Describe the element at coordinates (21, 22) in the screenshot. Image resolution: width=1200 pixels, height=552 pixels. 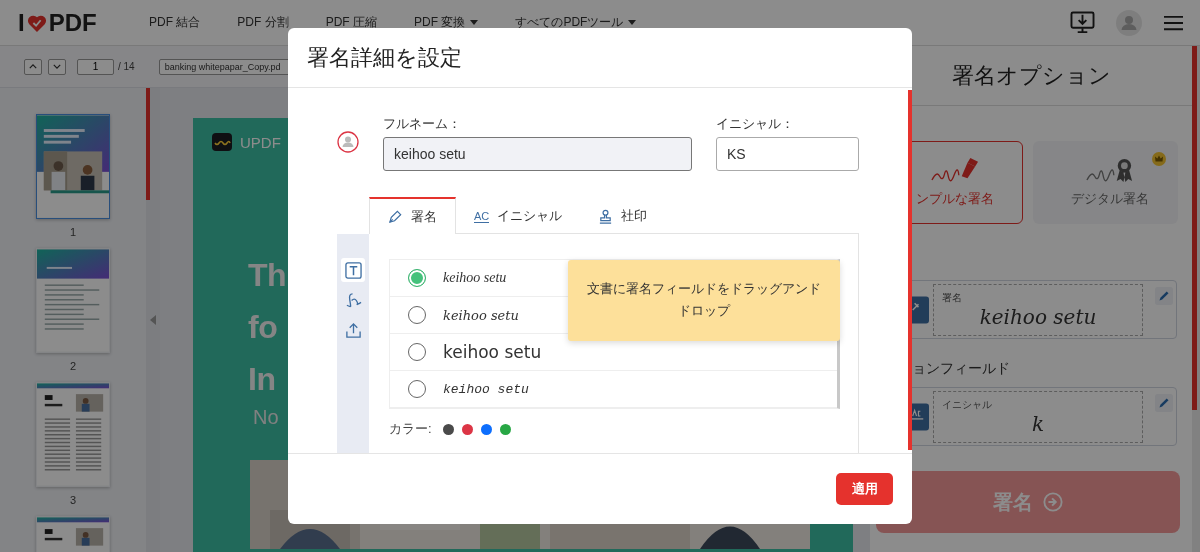
I see `logo-text: I` at that location.